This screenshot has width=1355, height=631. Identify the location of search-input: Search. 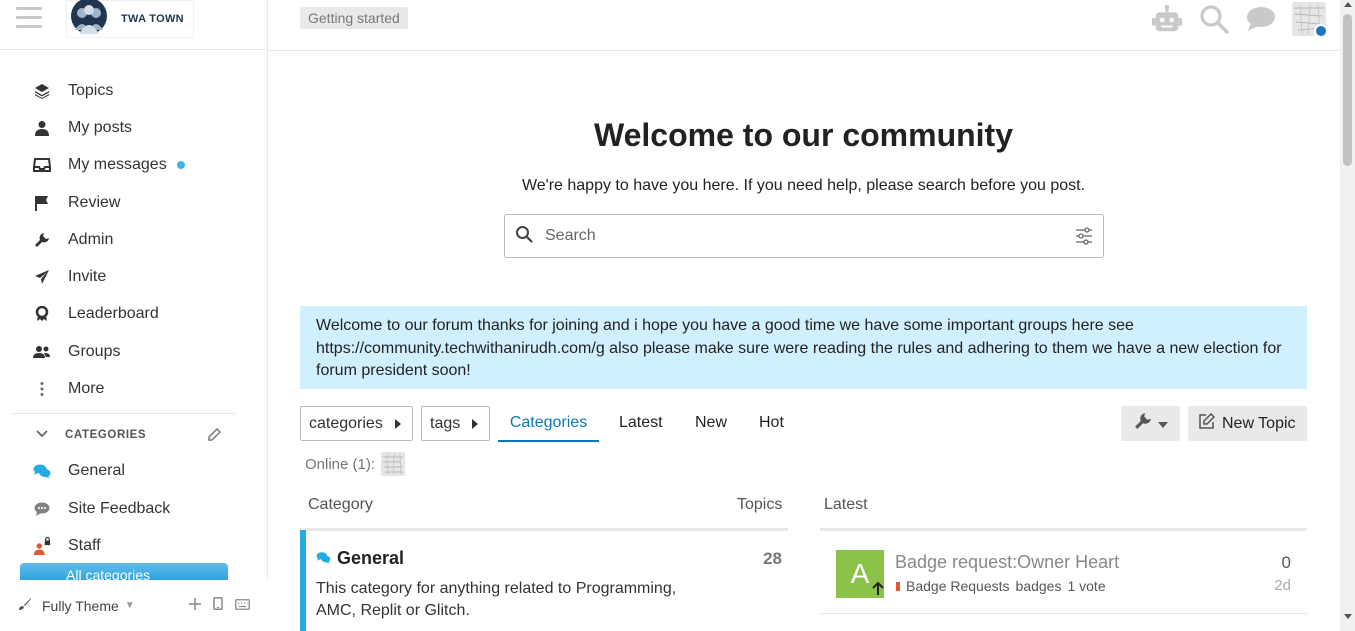
(804, 236).